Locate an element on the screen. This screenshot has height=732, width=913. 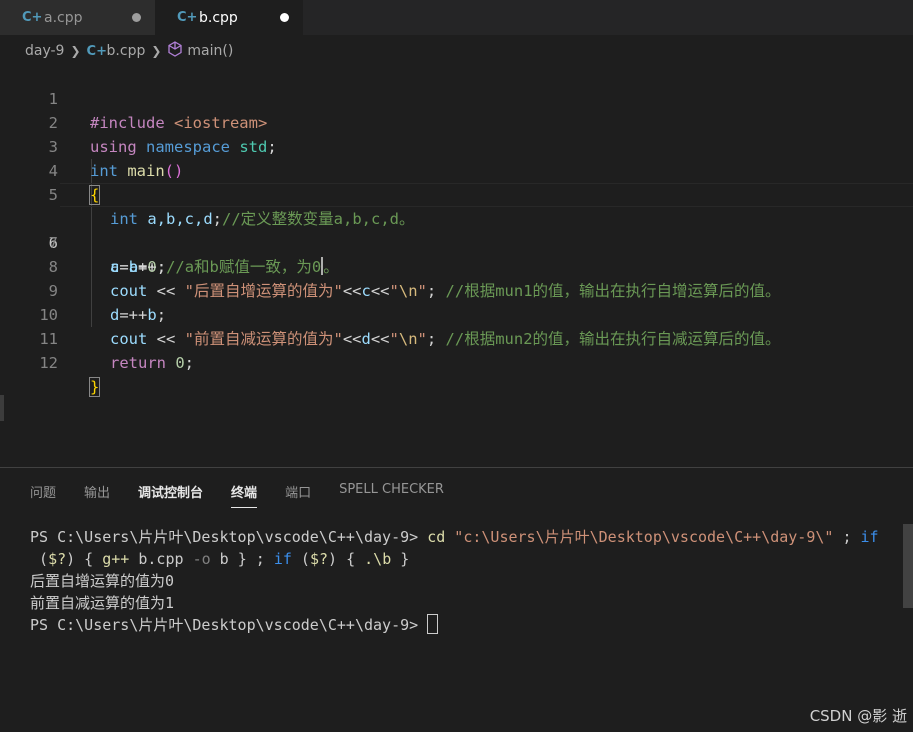
code-line: 1 #include <iostream> is located at coordinates (456, 97).